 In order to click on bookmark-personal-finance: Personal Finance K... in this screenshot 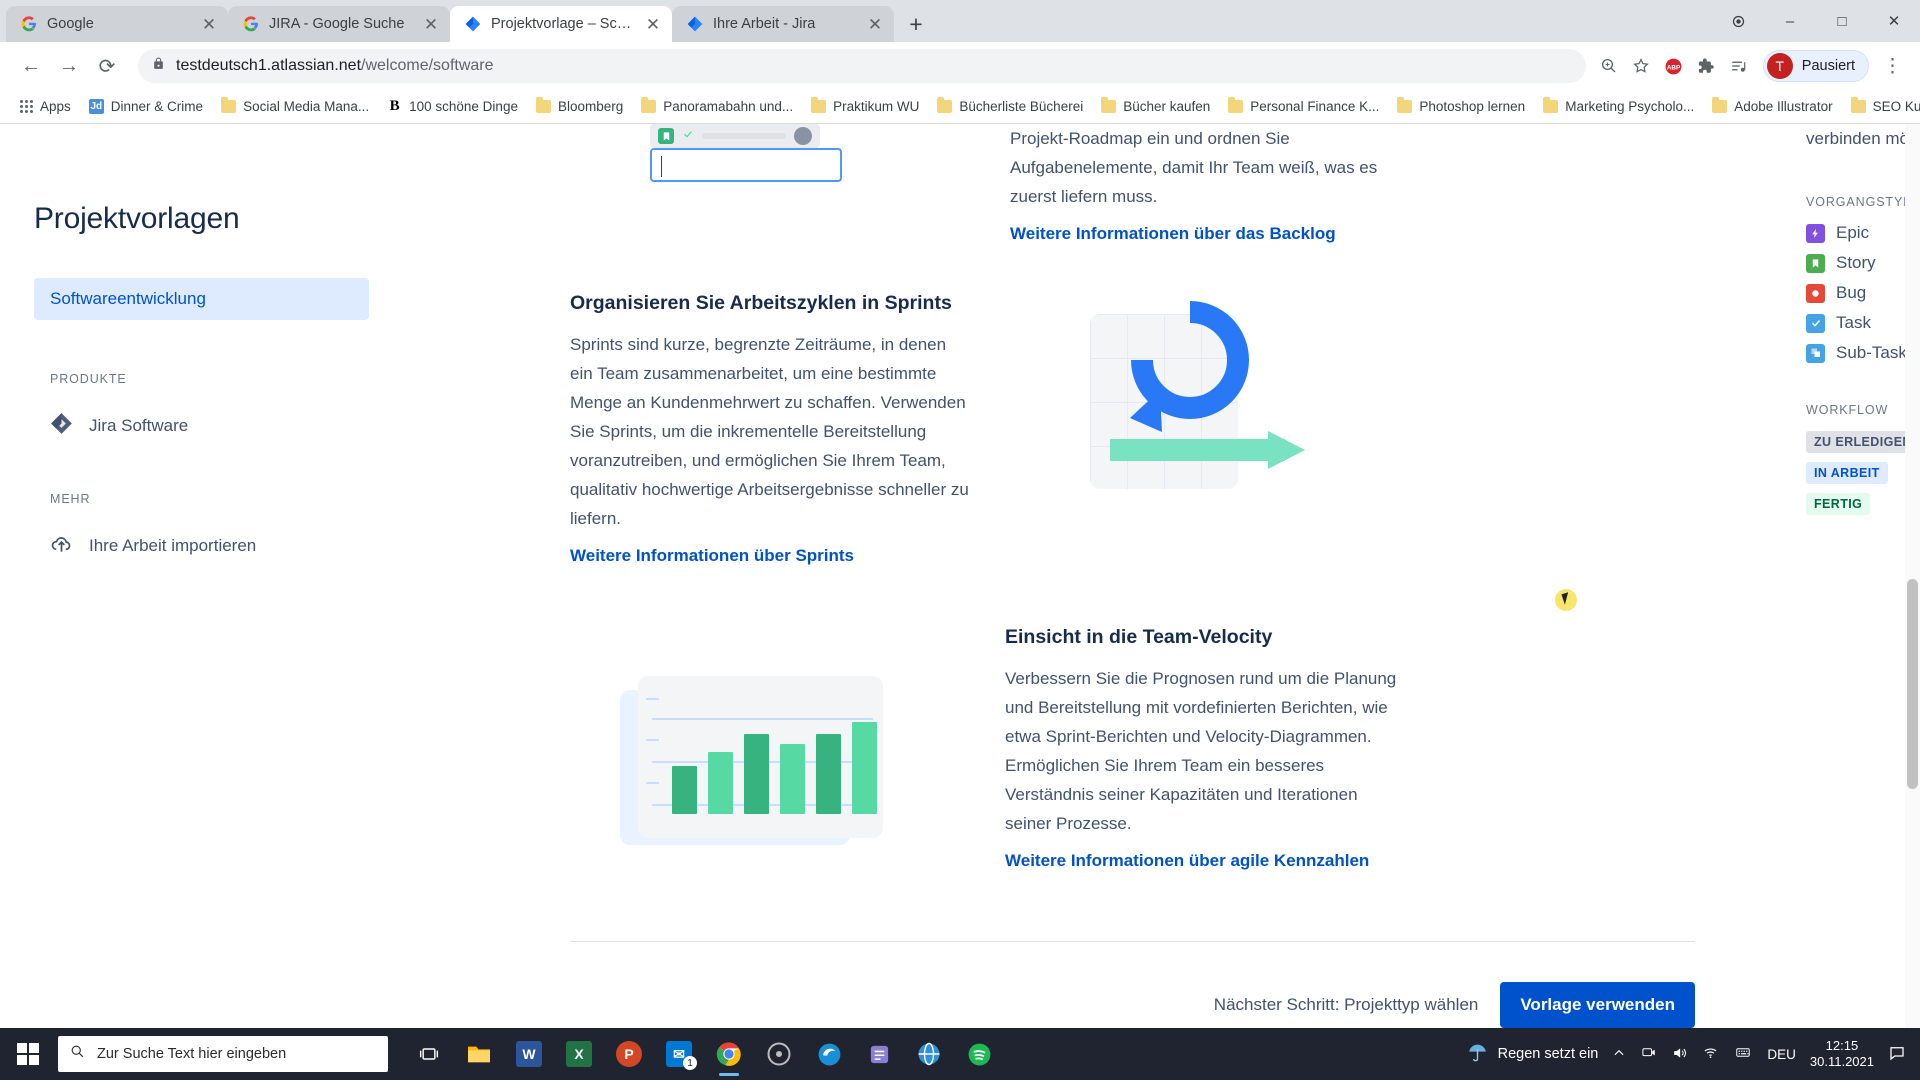, I will do `click(1303, 106)`.